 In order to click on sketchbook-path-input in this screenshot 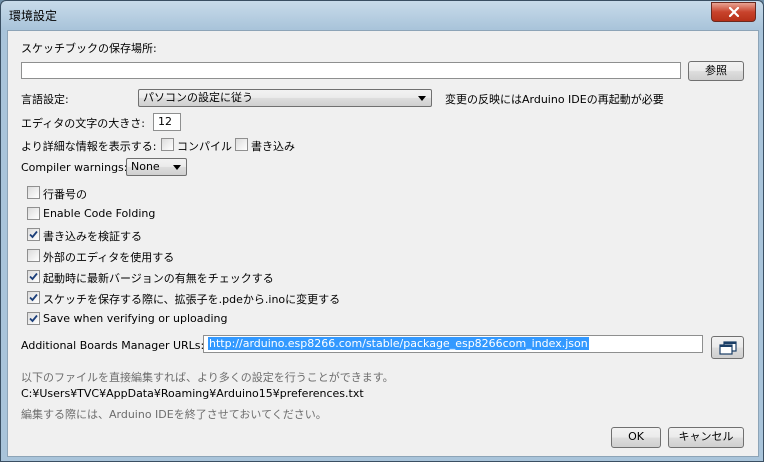, I will do `click(351, 70)`.